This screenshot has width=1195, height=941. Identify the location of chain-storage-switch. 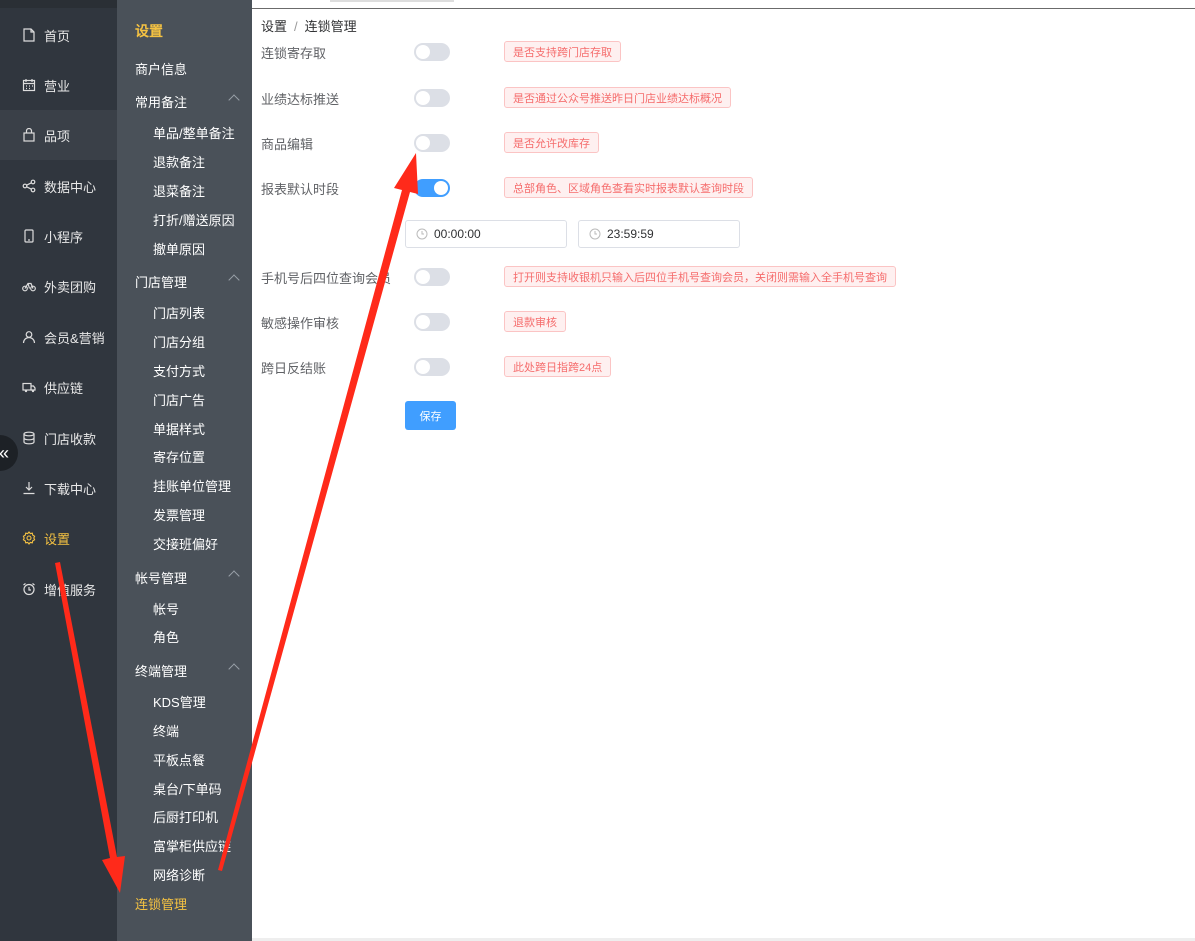
(432, 52).